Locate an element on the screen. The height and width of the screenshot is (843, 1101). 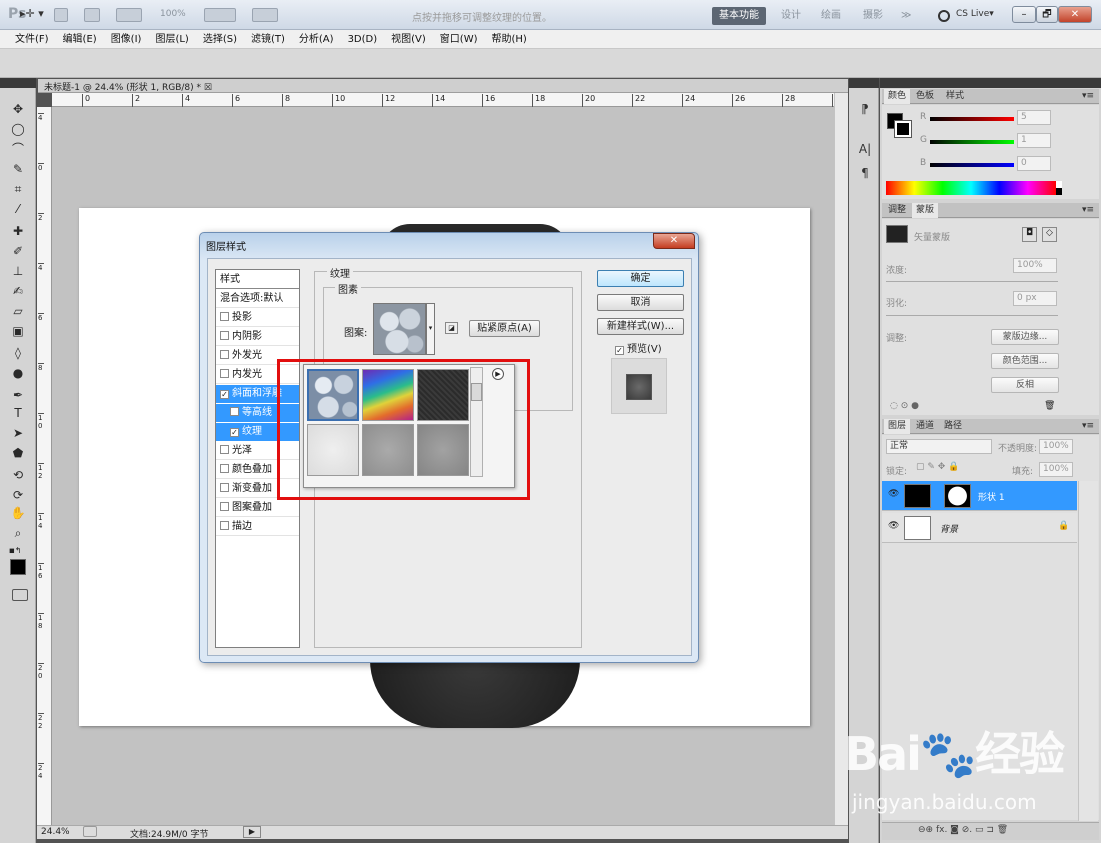
menu-item-2: 图像(I) is located at coordinates (126, 39).